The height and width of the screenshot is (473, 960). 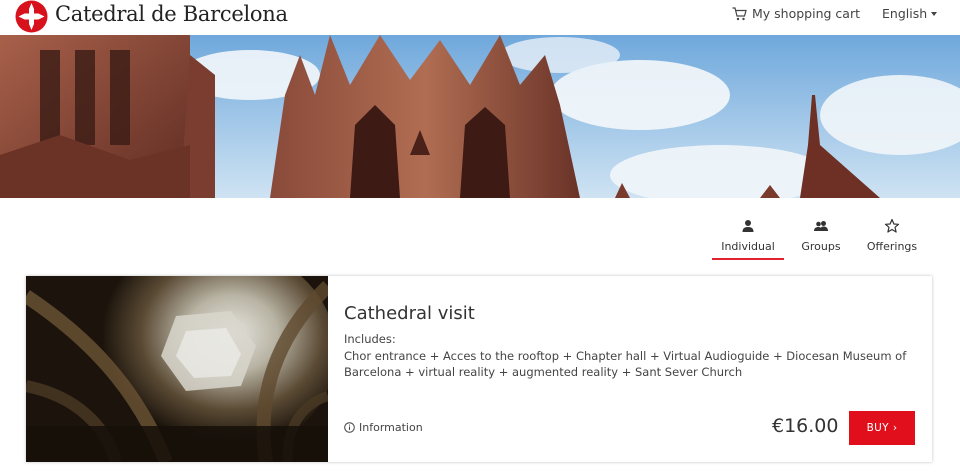 What do you see at coordinates (748, 246) in the screenshot?
I see `tab-label: Individual` at bounding box center [748, 246].